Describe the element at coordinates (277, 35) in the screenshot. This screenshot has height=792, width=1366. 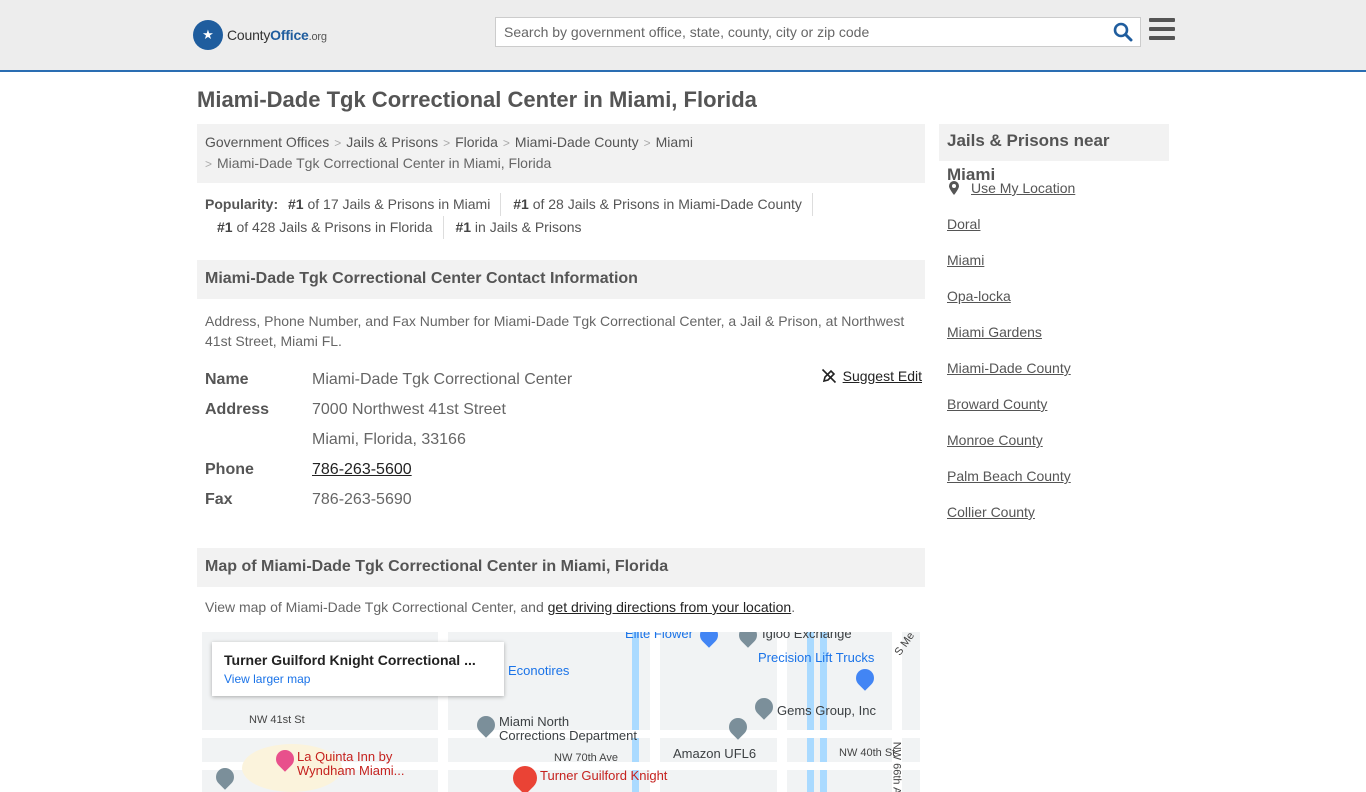
I see `logo-text: CountyOffice.org` at that location.